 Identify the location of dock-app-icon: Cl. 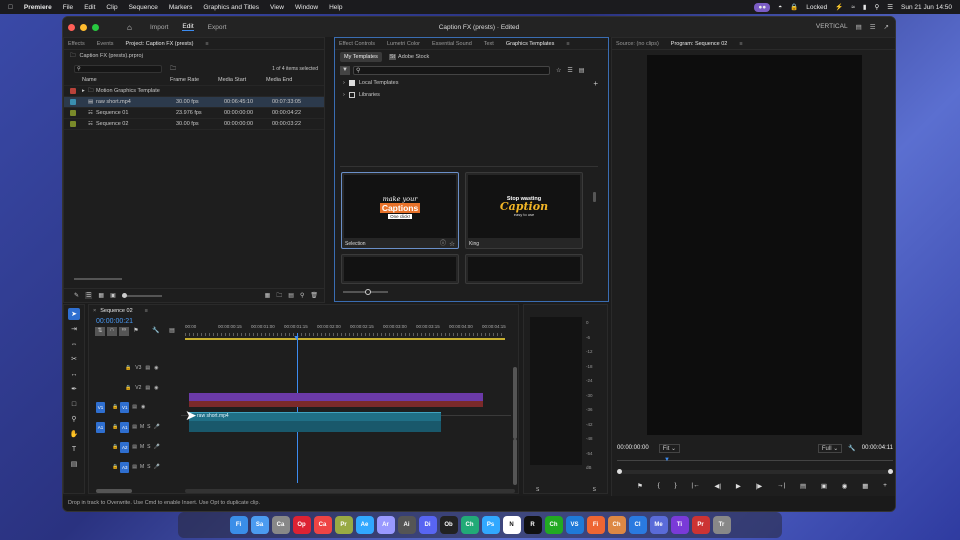
(637, 525).